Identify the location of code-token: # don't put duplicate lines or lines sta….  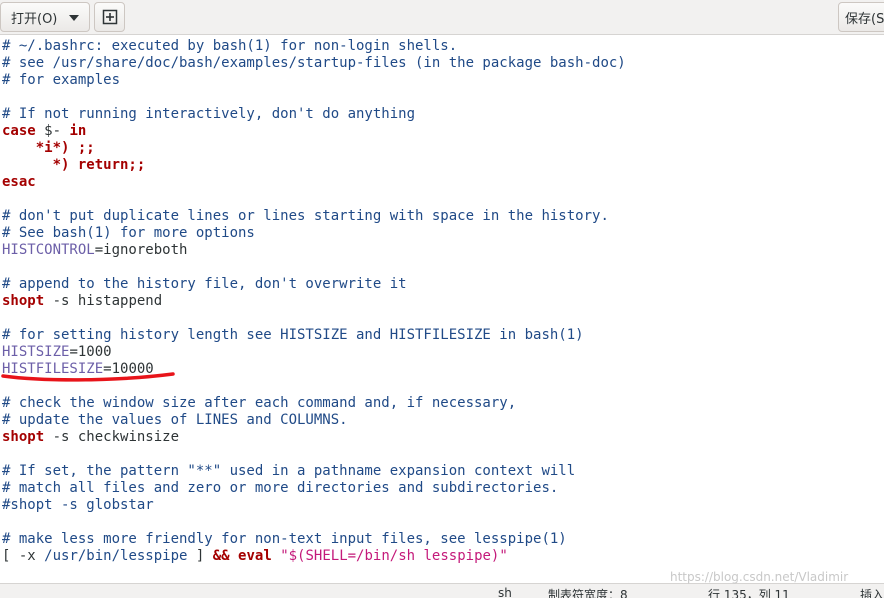
(305, 216).